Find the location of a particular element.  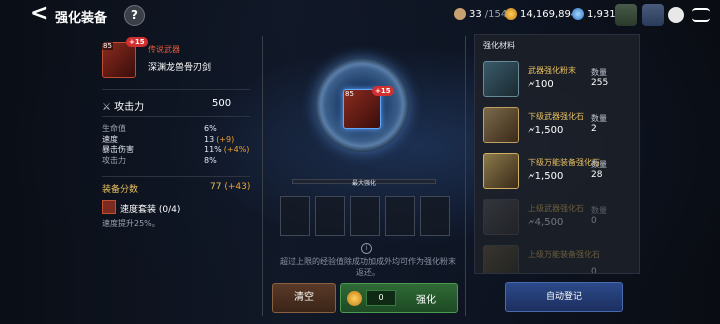

clear-button: 清空 is located at coordinates (304, 298).